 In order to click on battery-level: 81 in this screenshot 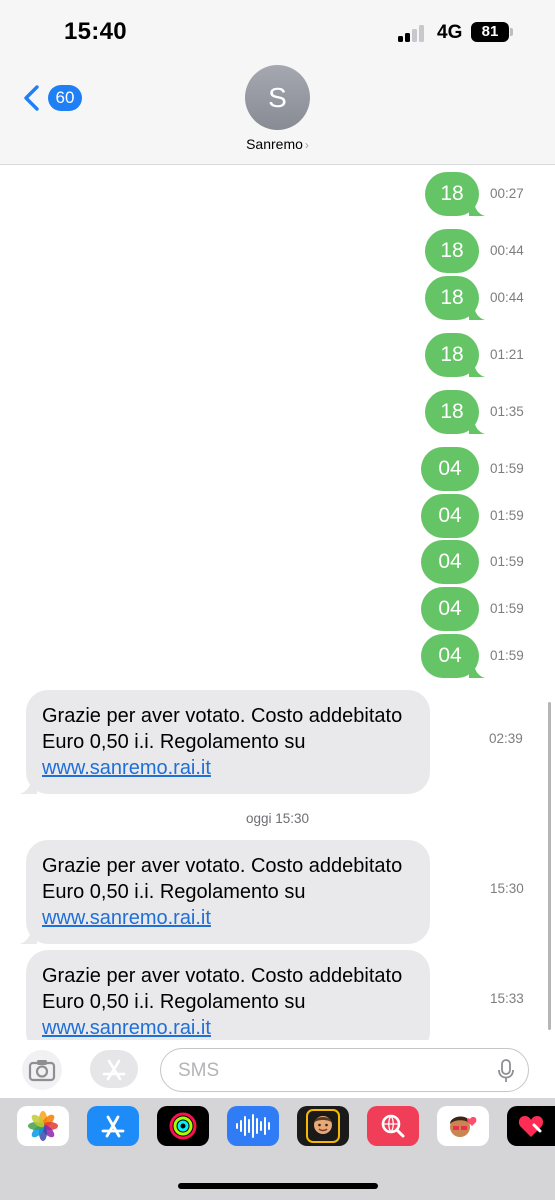, I will do `click(490, 31)`.